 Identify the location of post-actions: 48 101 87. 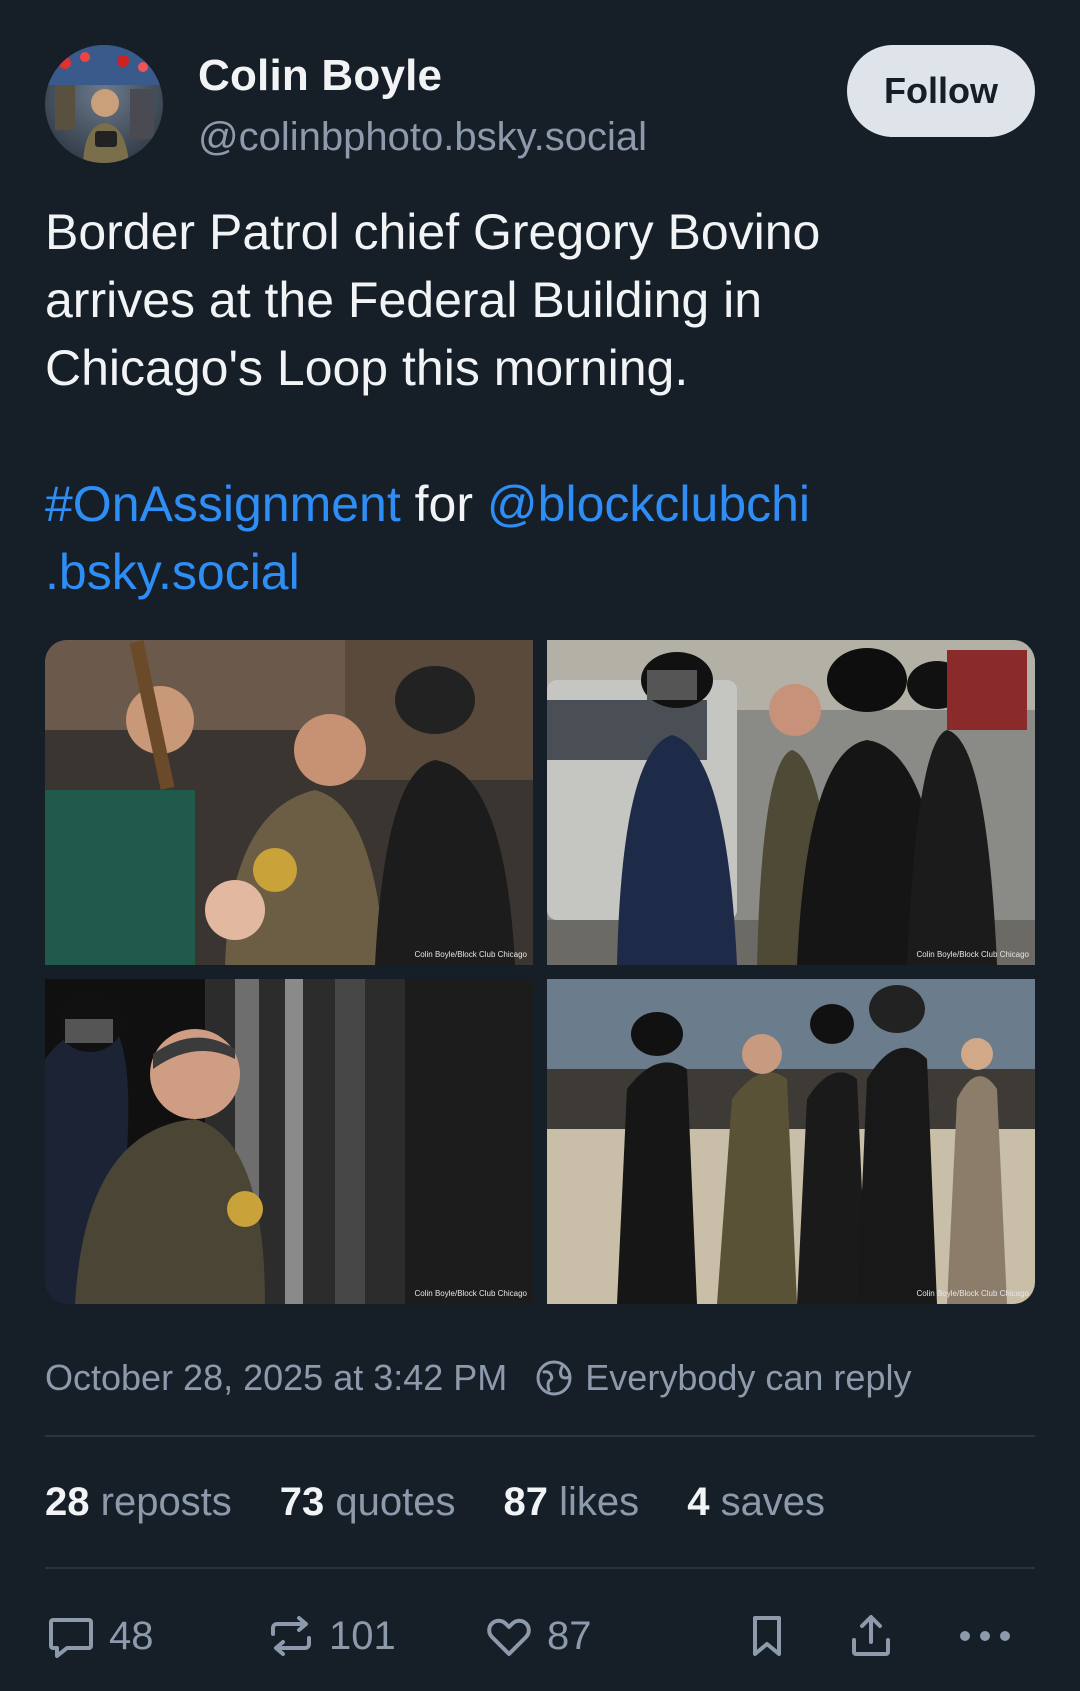
(540, 1636).